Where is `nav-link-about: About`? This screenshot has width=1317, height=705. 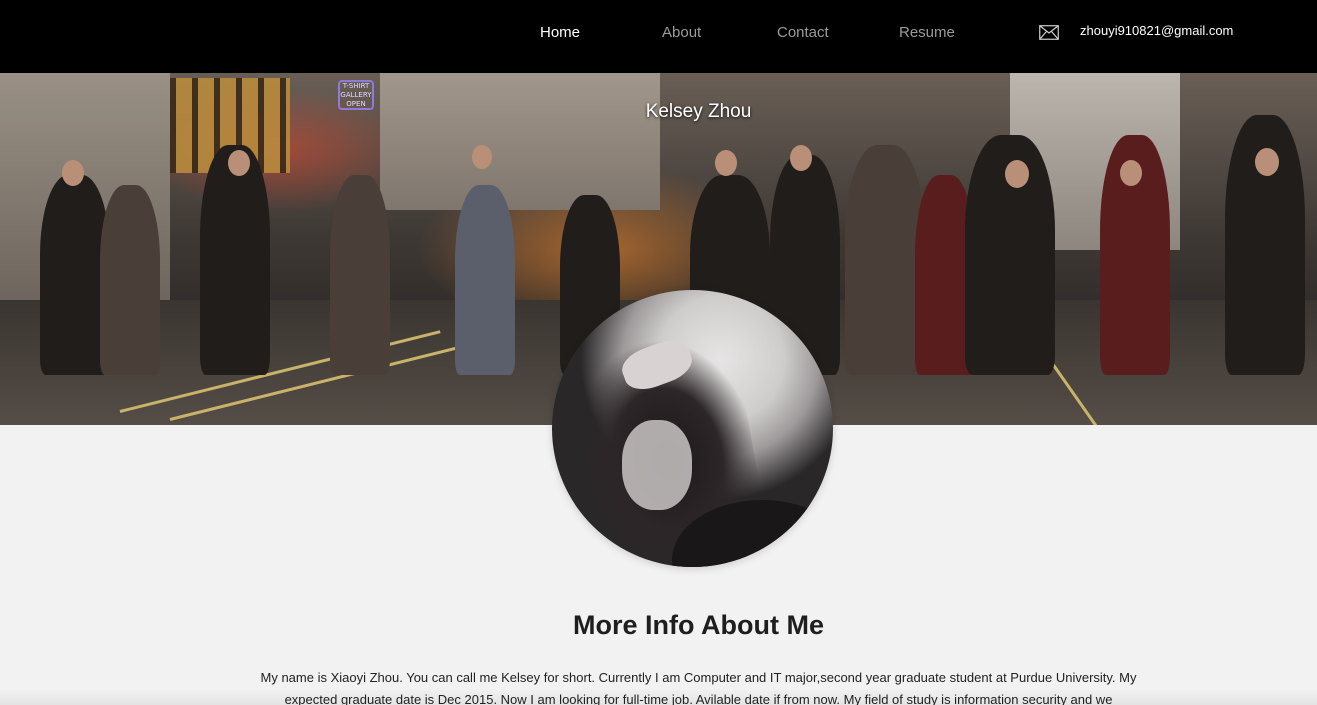
nav-link-about: About is located at coordinates (681, 32).